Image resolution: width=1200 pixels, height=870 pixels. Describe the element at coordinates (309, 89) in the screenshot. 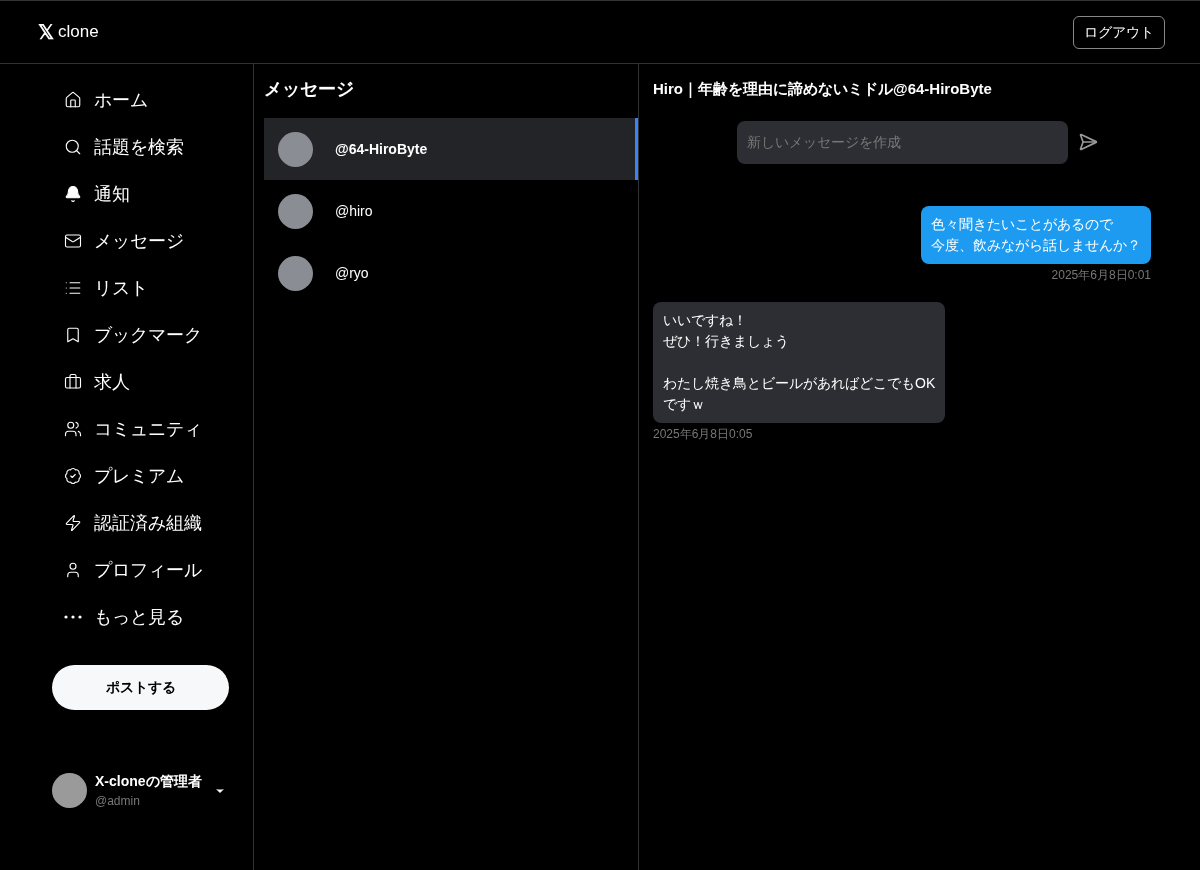

I see `panel-title: メッセージ` at that location.